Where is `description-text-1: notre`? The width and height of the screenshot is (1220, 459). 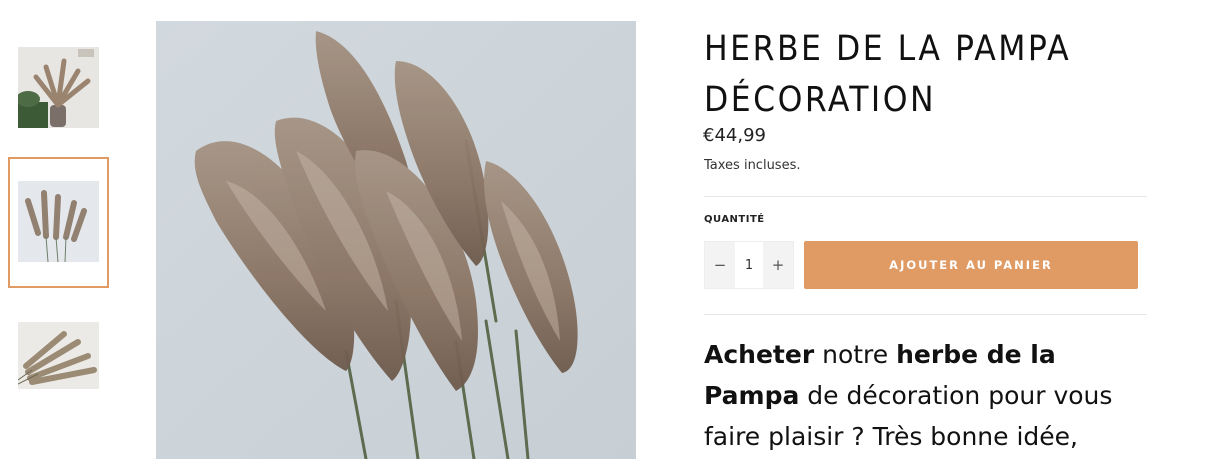 description-text-1: notre is located at coordinates (855, 354).